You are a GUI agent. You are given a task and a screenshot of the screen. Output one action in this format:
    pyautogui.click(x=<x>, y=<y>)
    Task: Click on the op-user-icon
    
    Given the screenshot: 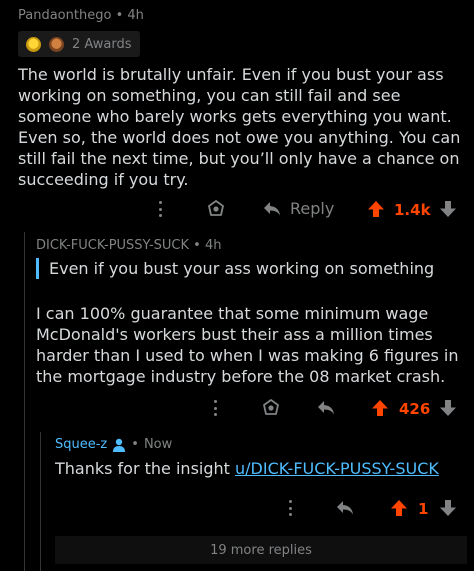 What is the action you would take?
    pyautogui.click(x=119, y=445)
    